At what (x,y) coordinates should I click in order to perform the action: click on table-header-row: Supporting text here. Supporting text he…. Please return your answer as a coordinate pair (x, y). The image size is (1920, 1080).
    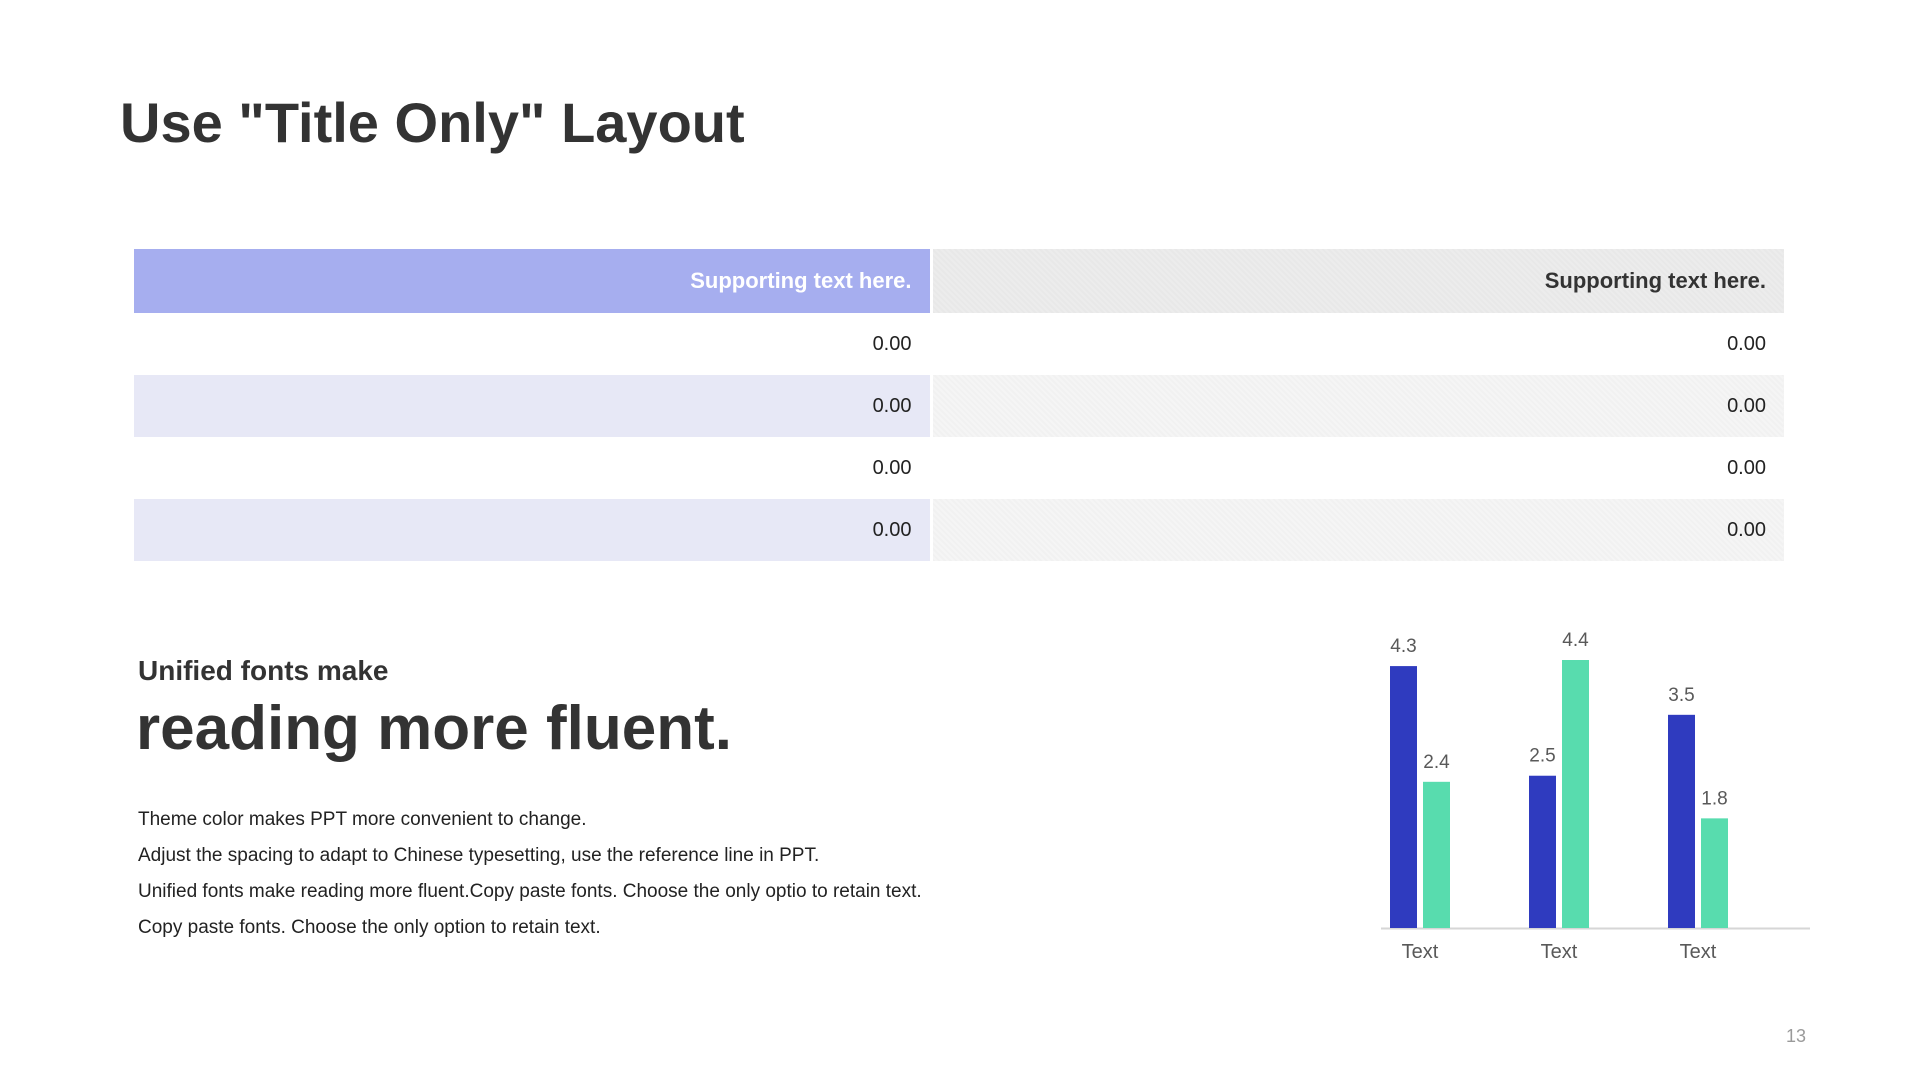
    Looking at the image, I should click on (959, 281).